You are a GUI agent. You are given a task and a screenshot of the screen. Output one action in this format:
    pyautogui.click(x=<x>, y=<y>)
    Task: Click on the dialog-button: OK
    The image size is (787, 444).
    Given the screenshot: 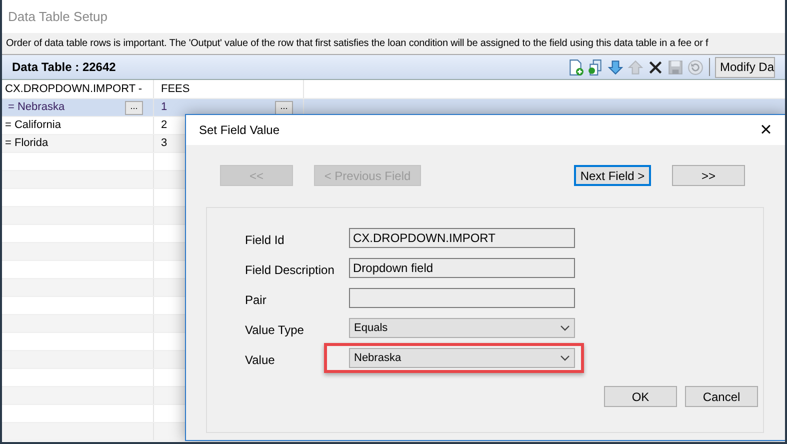 What is the action you would take?
    pyautogui.click(x=640, y=396)
    